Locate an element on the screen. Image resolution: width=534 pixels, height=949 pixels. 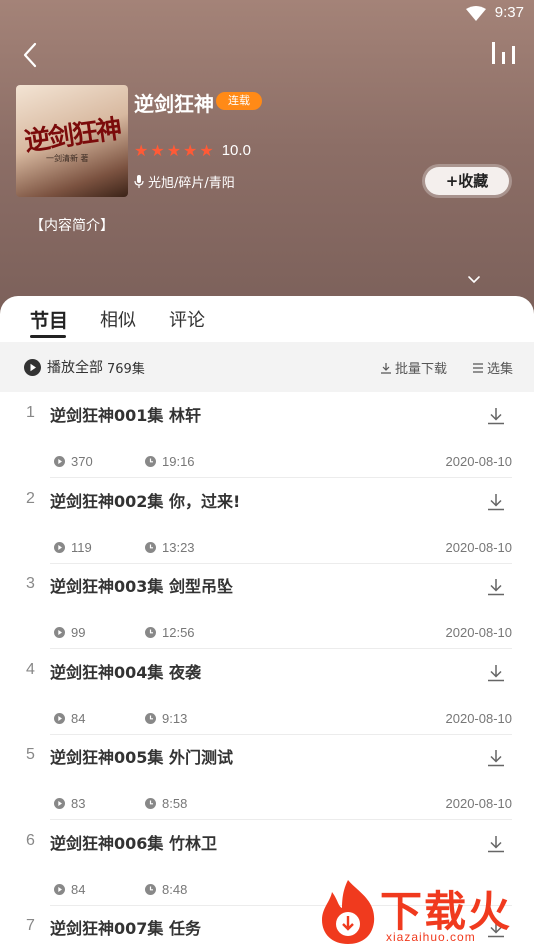
watermark: 下载火 xiazaihuo.com is located at coordinates (424, 912).